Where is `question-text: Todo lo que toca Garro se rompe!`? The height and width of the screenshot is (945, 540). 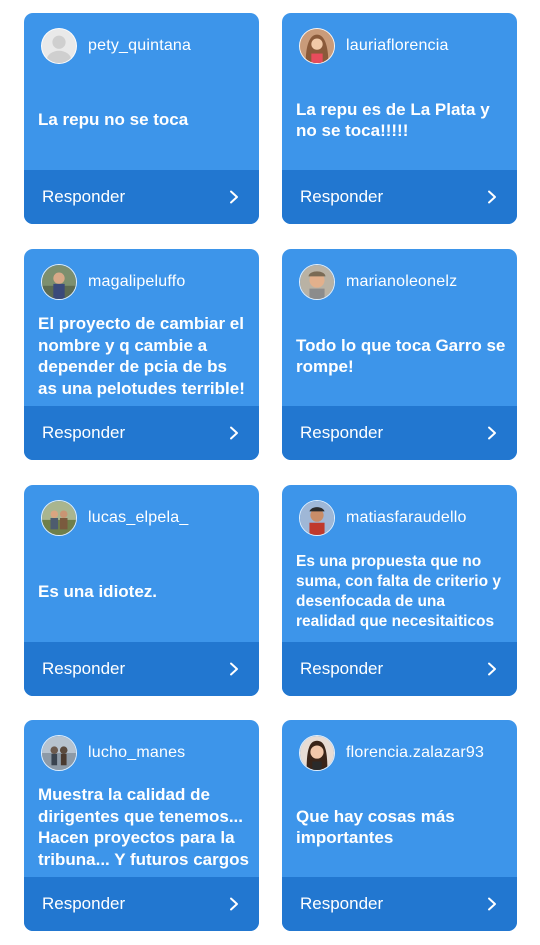
question-text: Todo lo que toca Garro se rompe! is located at coordinates (401, 356).